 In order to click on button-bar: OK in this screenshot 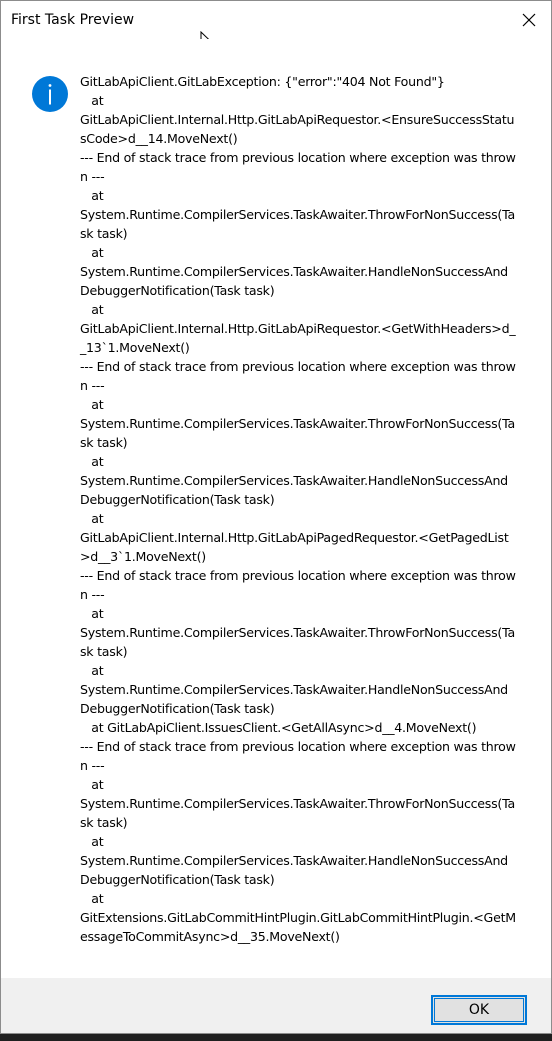, I will do `click(276, 1005)`.